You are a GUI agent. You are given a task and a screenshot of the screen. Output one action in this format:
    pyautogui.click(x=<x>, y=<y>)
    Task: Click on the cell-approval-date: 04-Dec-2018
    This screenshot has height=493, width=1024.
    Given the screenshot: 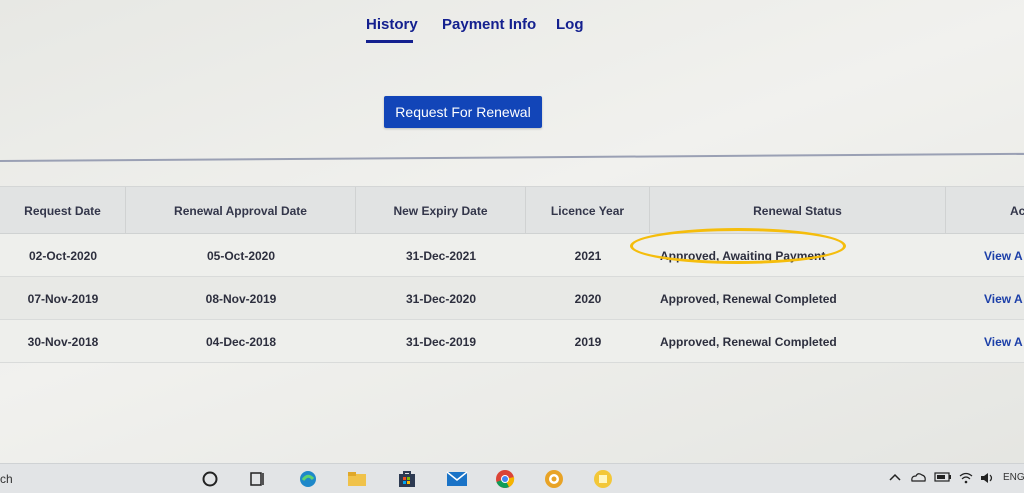 What is the action you would take?
    pyautogui.click(x=241, y=341)
    